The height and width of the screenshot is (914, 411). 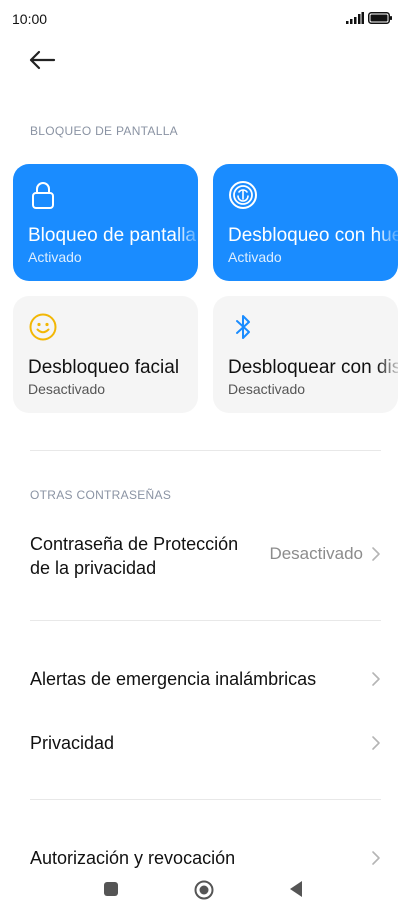 I want to click on row-label-line1: Contraseña de Protección, so click(x=134, y=544).